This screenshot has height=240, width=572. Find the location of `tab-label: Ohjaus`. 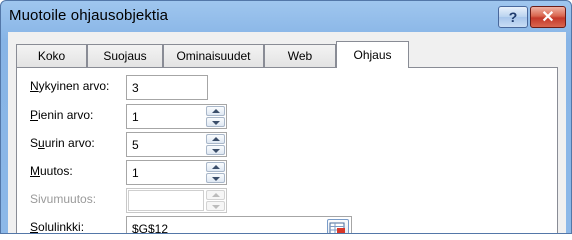

tab-label: Ohjaus is located at coordinates (372, 55).